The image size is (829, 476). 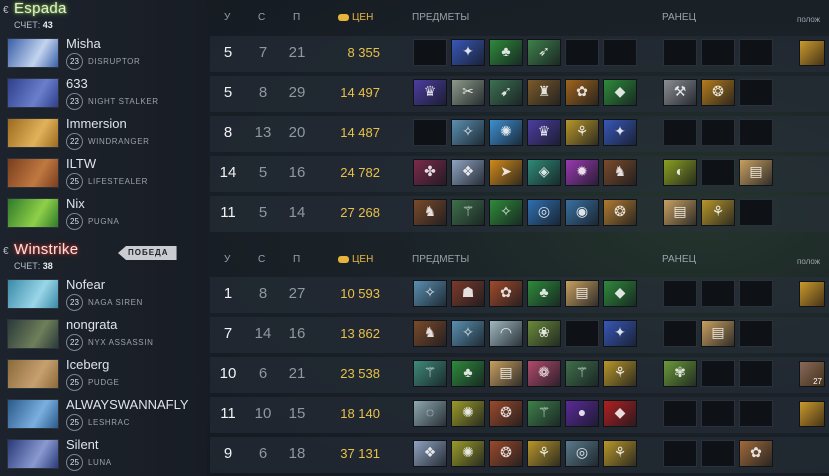 I want to click on item-slot: ◉, so click(x=582, y=212).